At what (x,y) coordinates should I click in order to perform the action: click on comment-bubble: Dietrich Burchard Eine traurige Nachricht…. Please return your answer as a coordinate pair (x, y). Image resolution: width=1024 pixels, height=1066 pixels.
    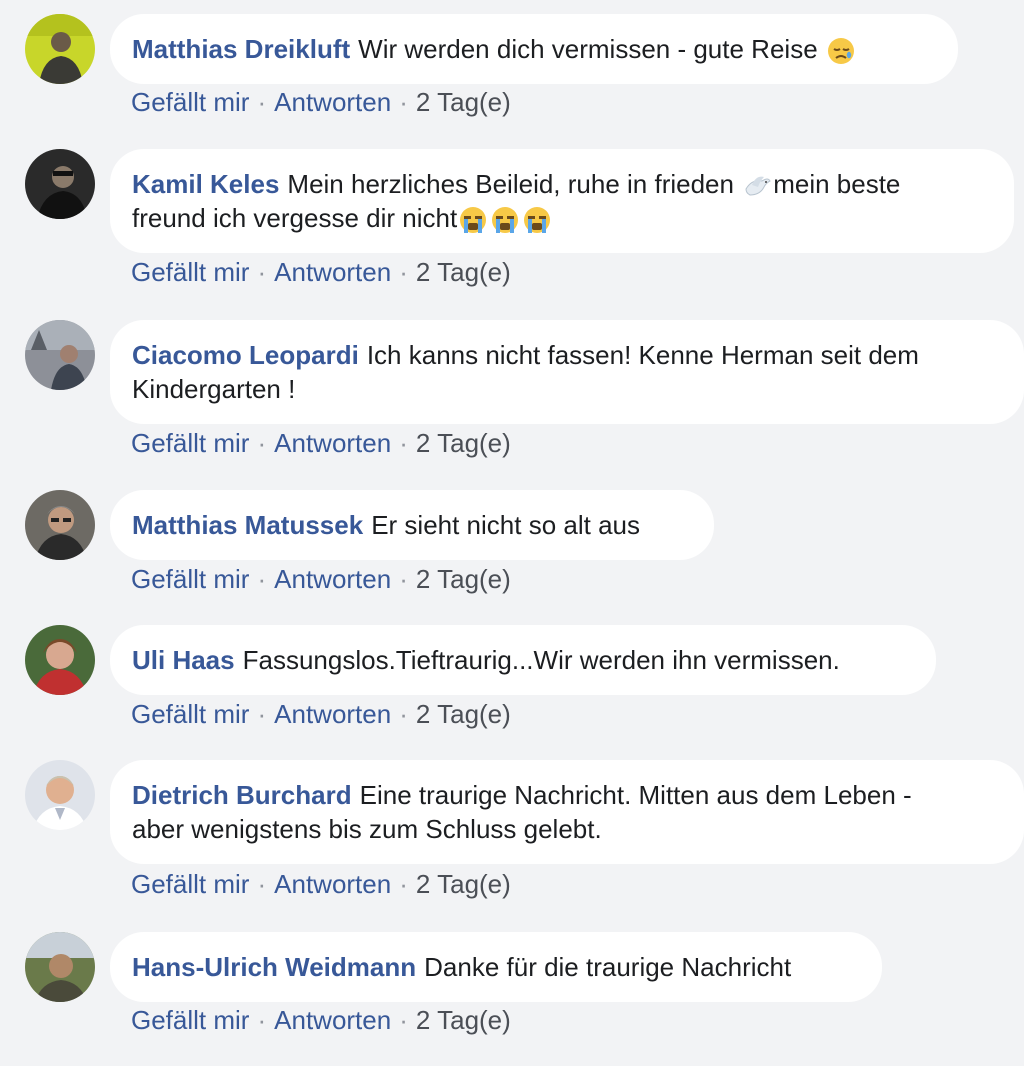
    Looking at the image, I should click on (567, 812).